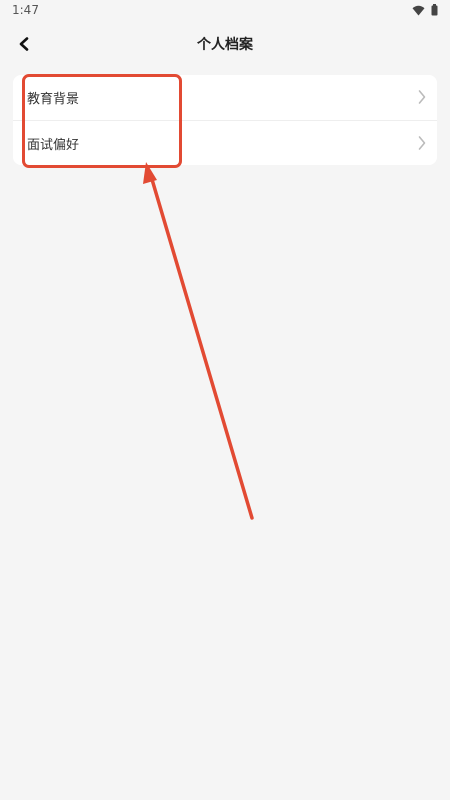  I want to click on status-time: 1:47, so click(25, 10).